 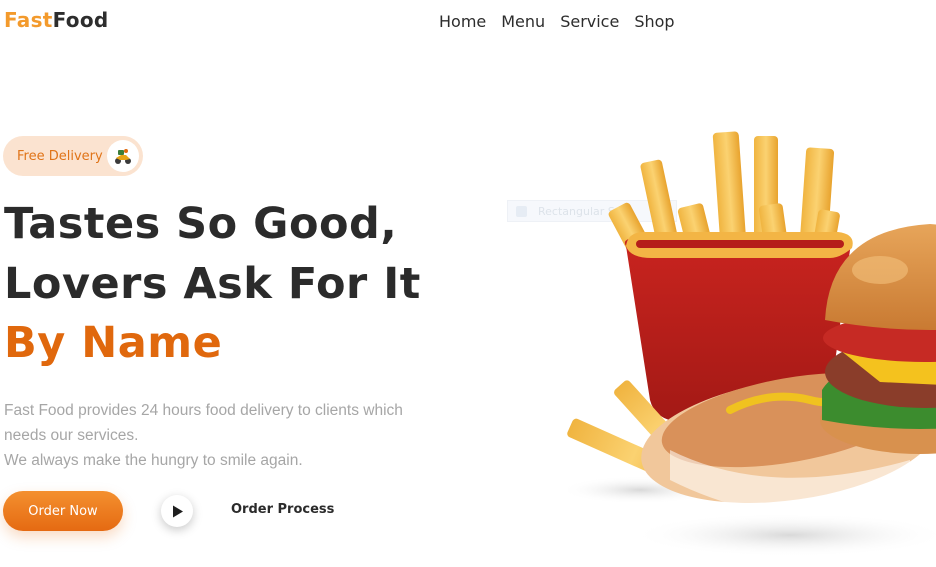 What do you see at coordinates (123, 156) in the screenshot?
I see `scooter-icon` at bounding box center [123, 156].